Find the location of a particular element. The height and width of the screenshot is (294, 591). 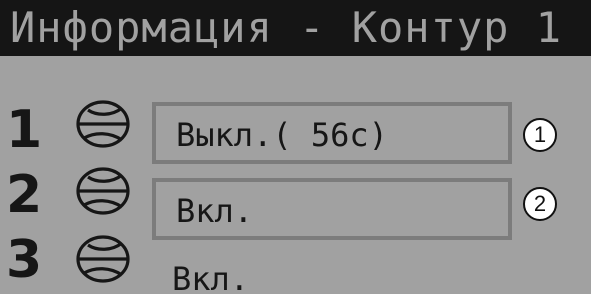

circuit-status-box-2: Вкл. is located at coordinates (332, 209).